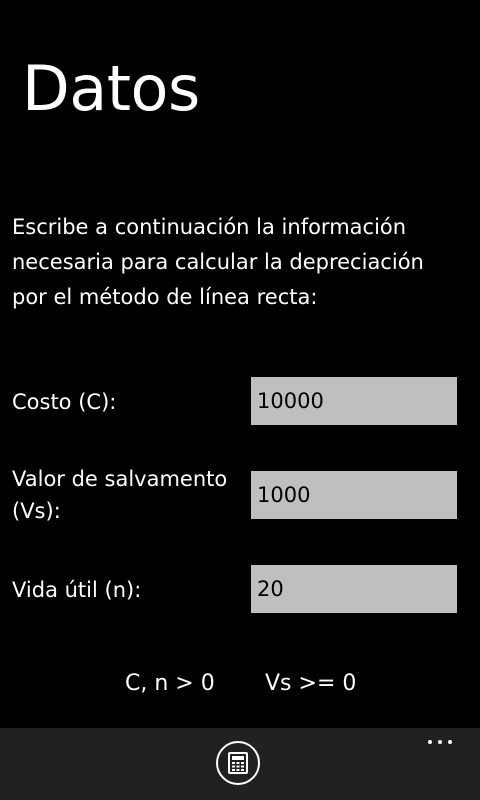 This screenshot has width=480, height=800. Describe the element at coordinates (354, 401) in the screenshot. I see `cost-input` at that location.